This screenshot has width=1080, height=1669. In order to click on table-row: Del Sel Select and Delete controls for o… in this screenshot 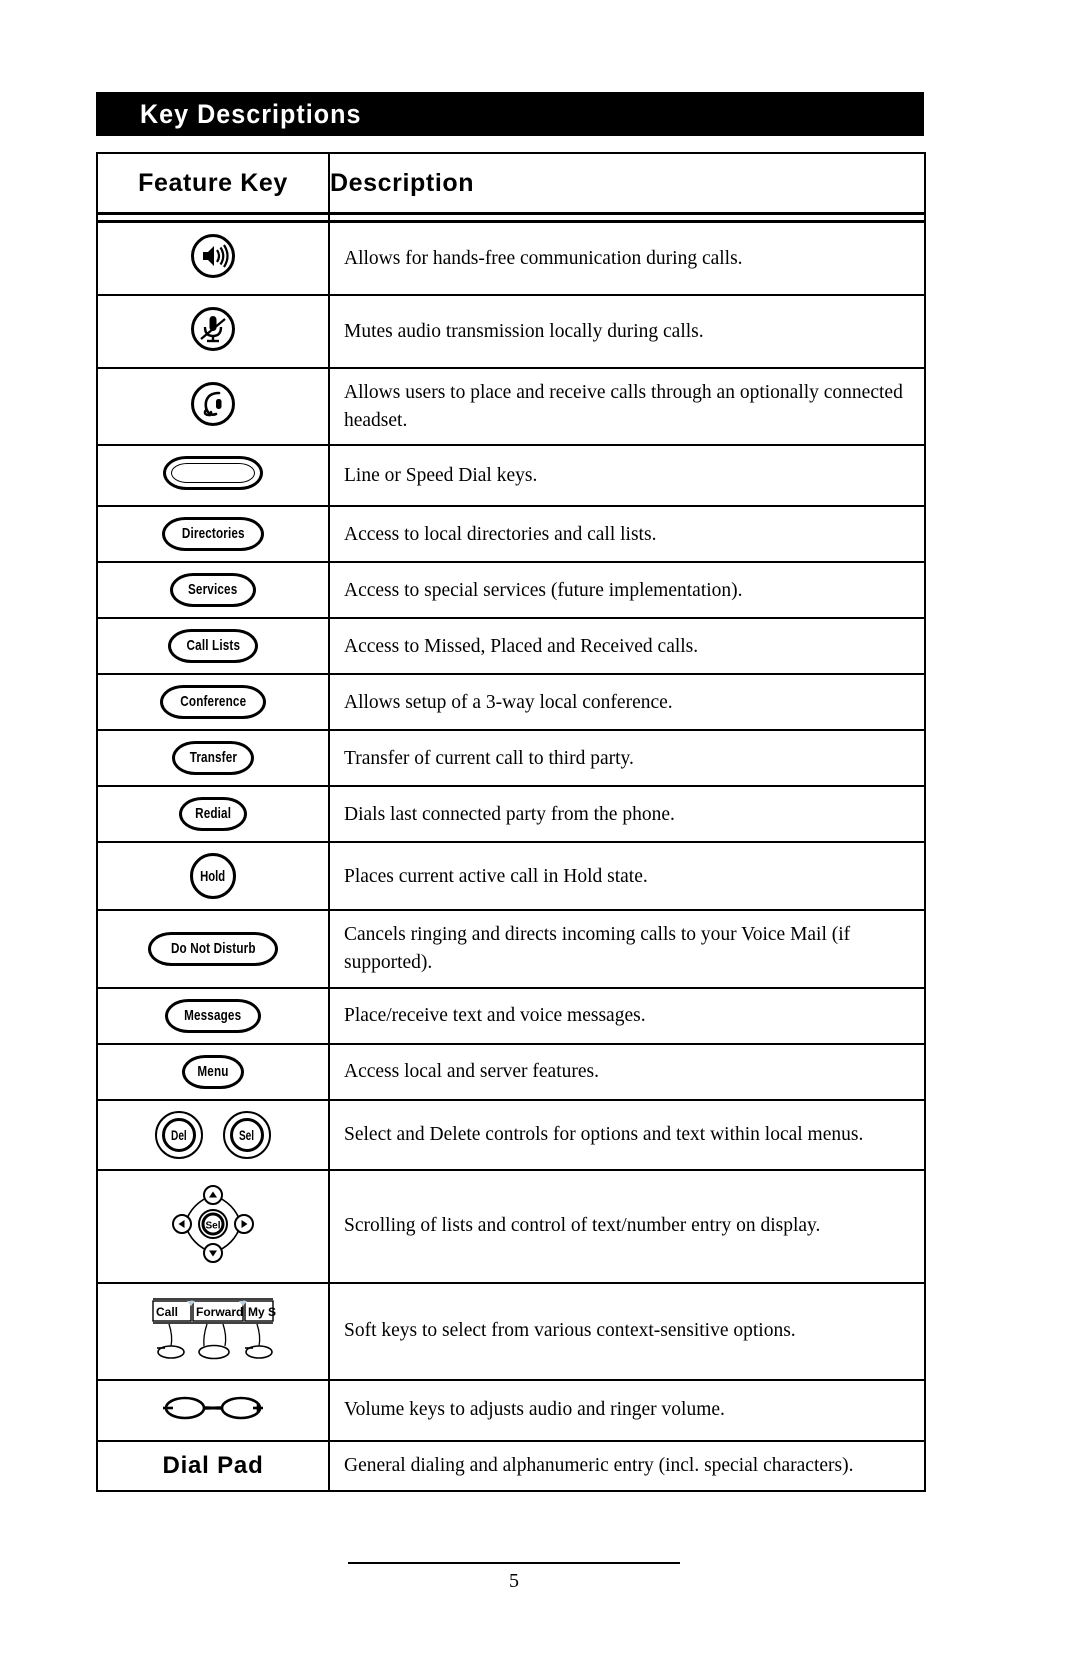, I will do `click(511, 1134)`.